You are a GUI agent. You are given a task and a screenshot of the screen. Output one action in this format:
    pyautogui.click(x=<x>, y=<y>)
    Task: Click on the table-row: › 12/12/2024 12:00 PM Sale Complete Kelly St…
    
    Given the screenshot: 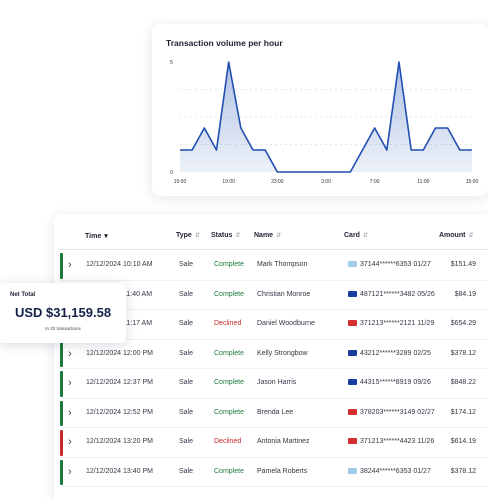 What is the action you would take?
    pyautogui.click(x=274, y=354)
    